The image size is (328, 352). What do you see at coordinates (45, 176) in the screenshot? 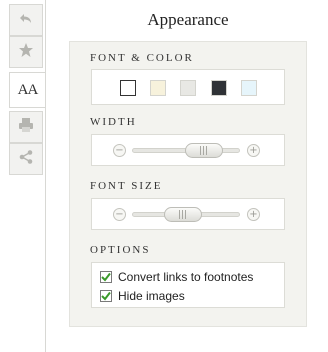
I see `tab-divider` at bounding box center [45, 176].